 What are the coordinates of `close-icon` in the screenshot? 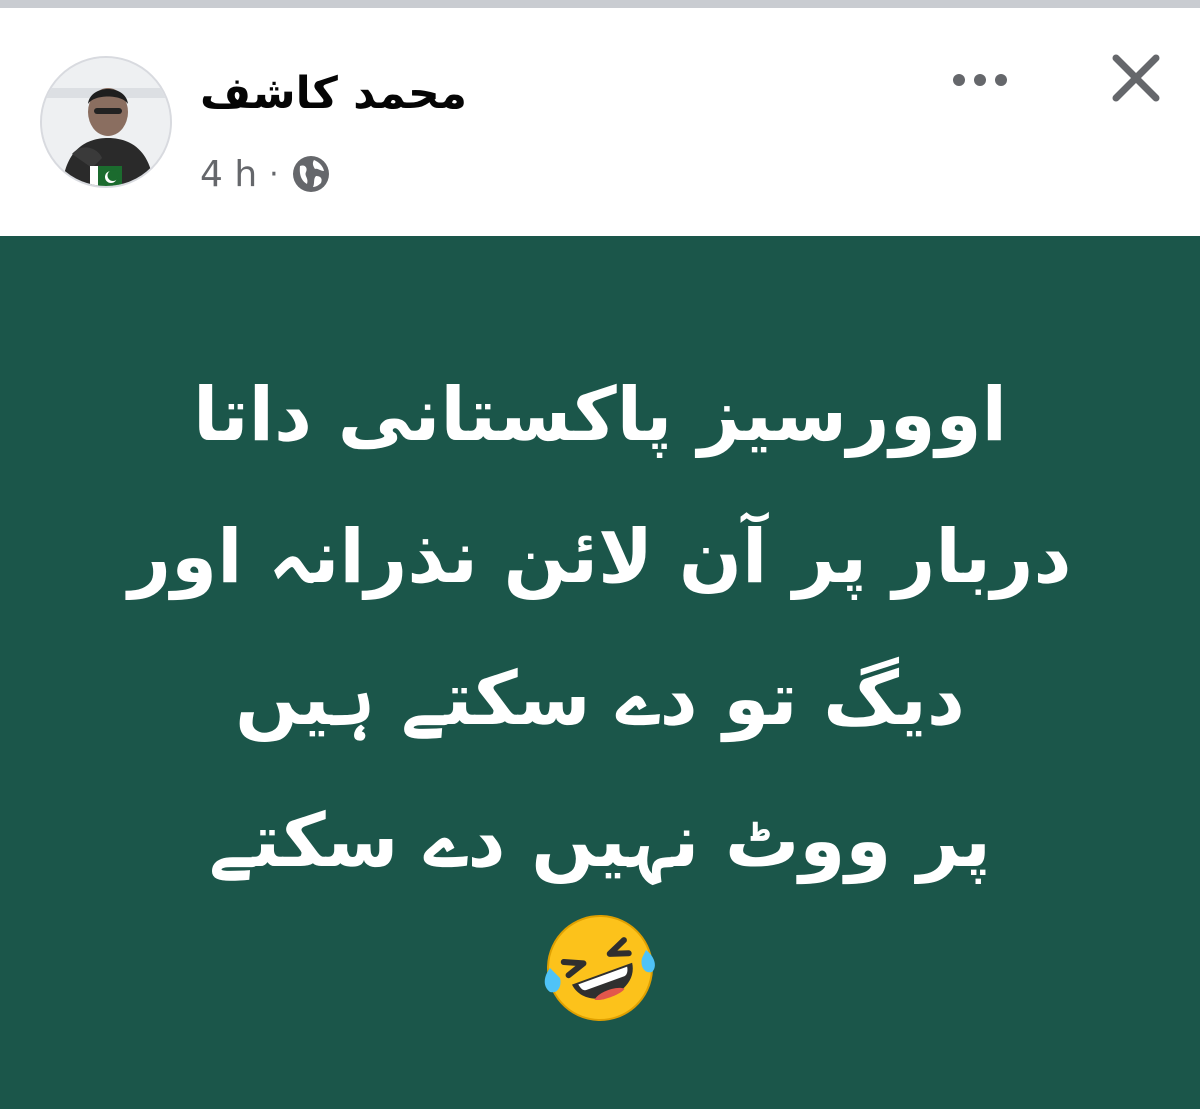 It's located at (1136, 78).